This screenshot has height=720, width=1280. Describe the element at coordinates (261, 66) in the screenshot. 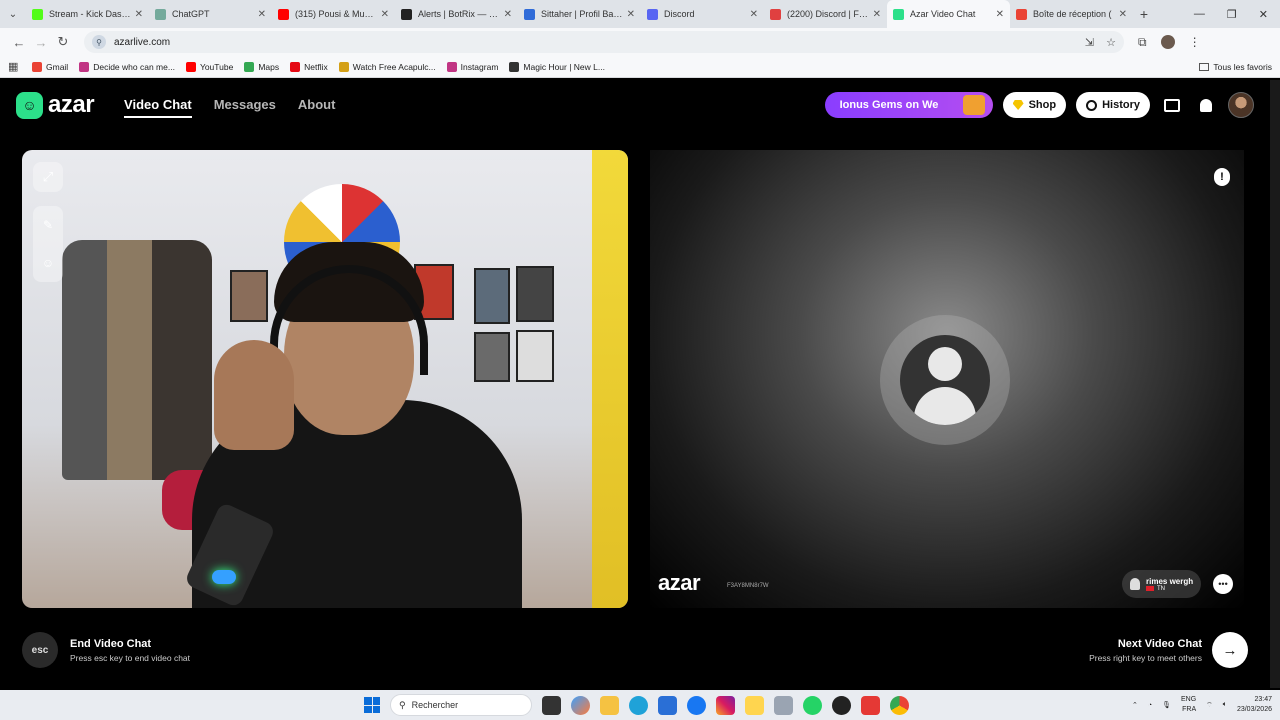

I see `bookmark-item: Maps` at that location.